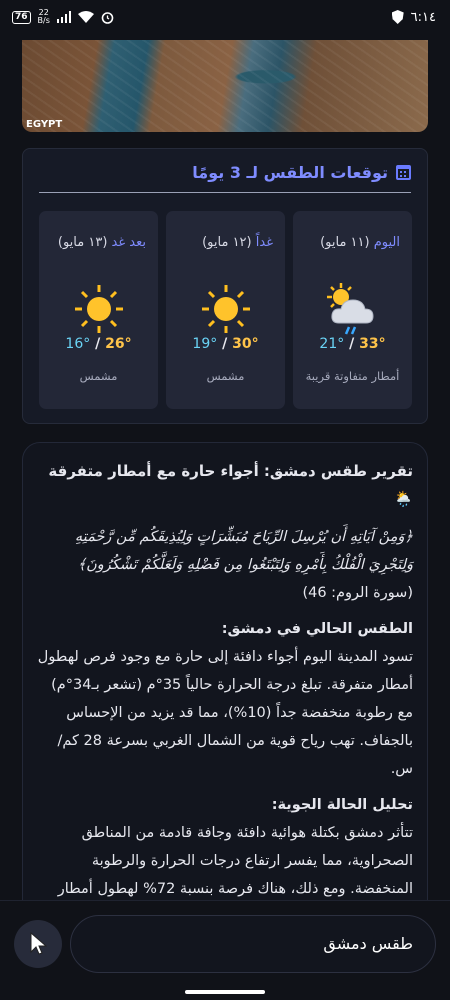 The height and width of the screenshot is (1000, 450). What do you see at coordinates (423, 17) in the screenshot?
I see `status-time: ٦:١٤` at bounding box center [423, 17].